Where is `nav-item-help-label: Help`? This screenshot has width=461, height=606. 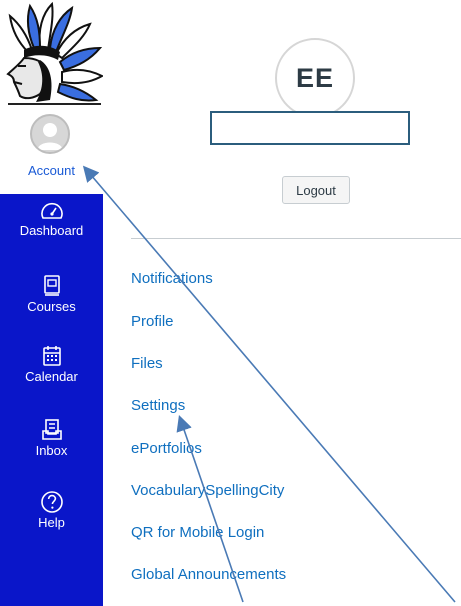
nav-item-help-label: Help is located at coordinates (51, 522).